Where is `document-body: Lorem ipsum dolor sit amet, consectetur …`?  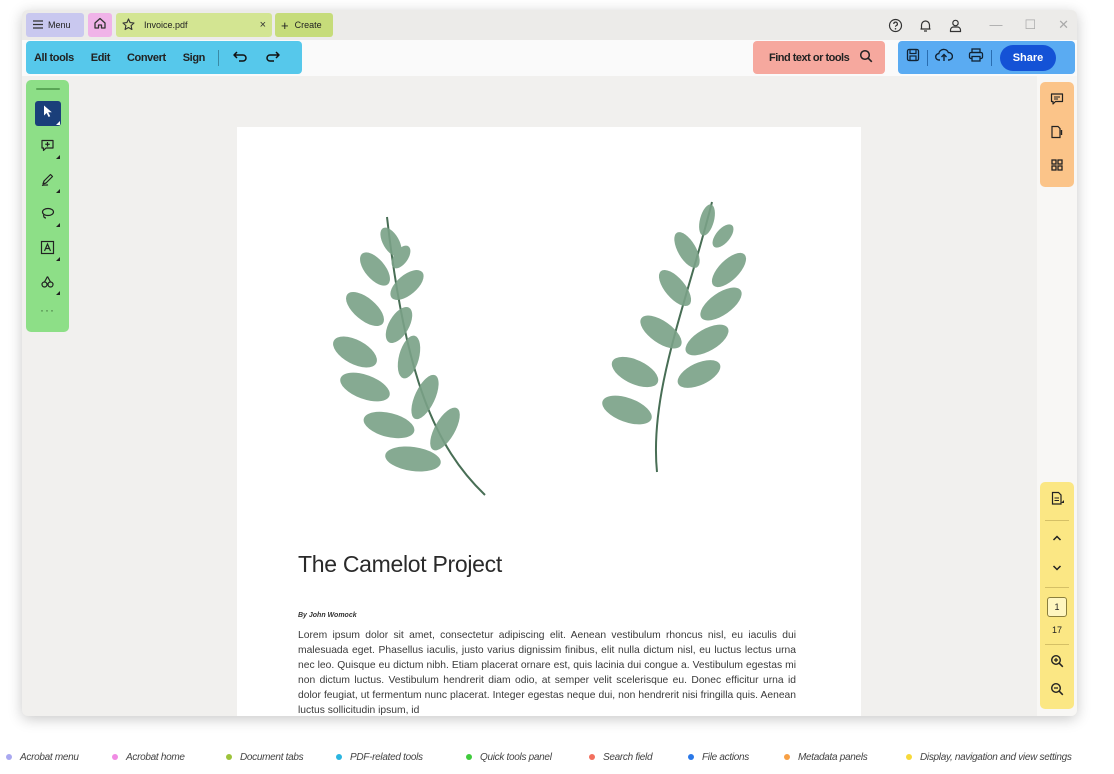 document-body: Lorem ipsum dolor sit amet, consectetur … is located at coordinates (547, 673).